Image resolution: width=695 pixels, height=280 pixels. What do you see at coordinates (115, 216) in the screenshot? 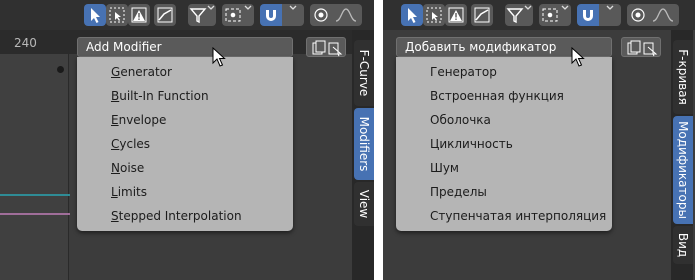
I see `menu-item-mnemonic: S` at bounding box center [115, 216].